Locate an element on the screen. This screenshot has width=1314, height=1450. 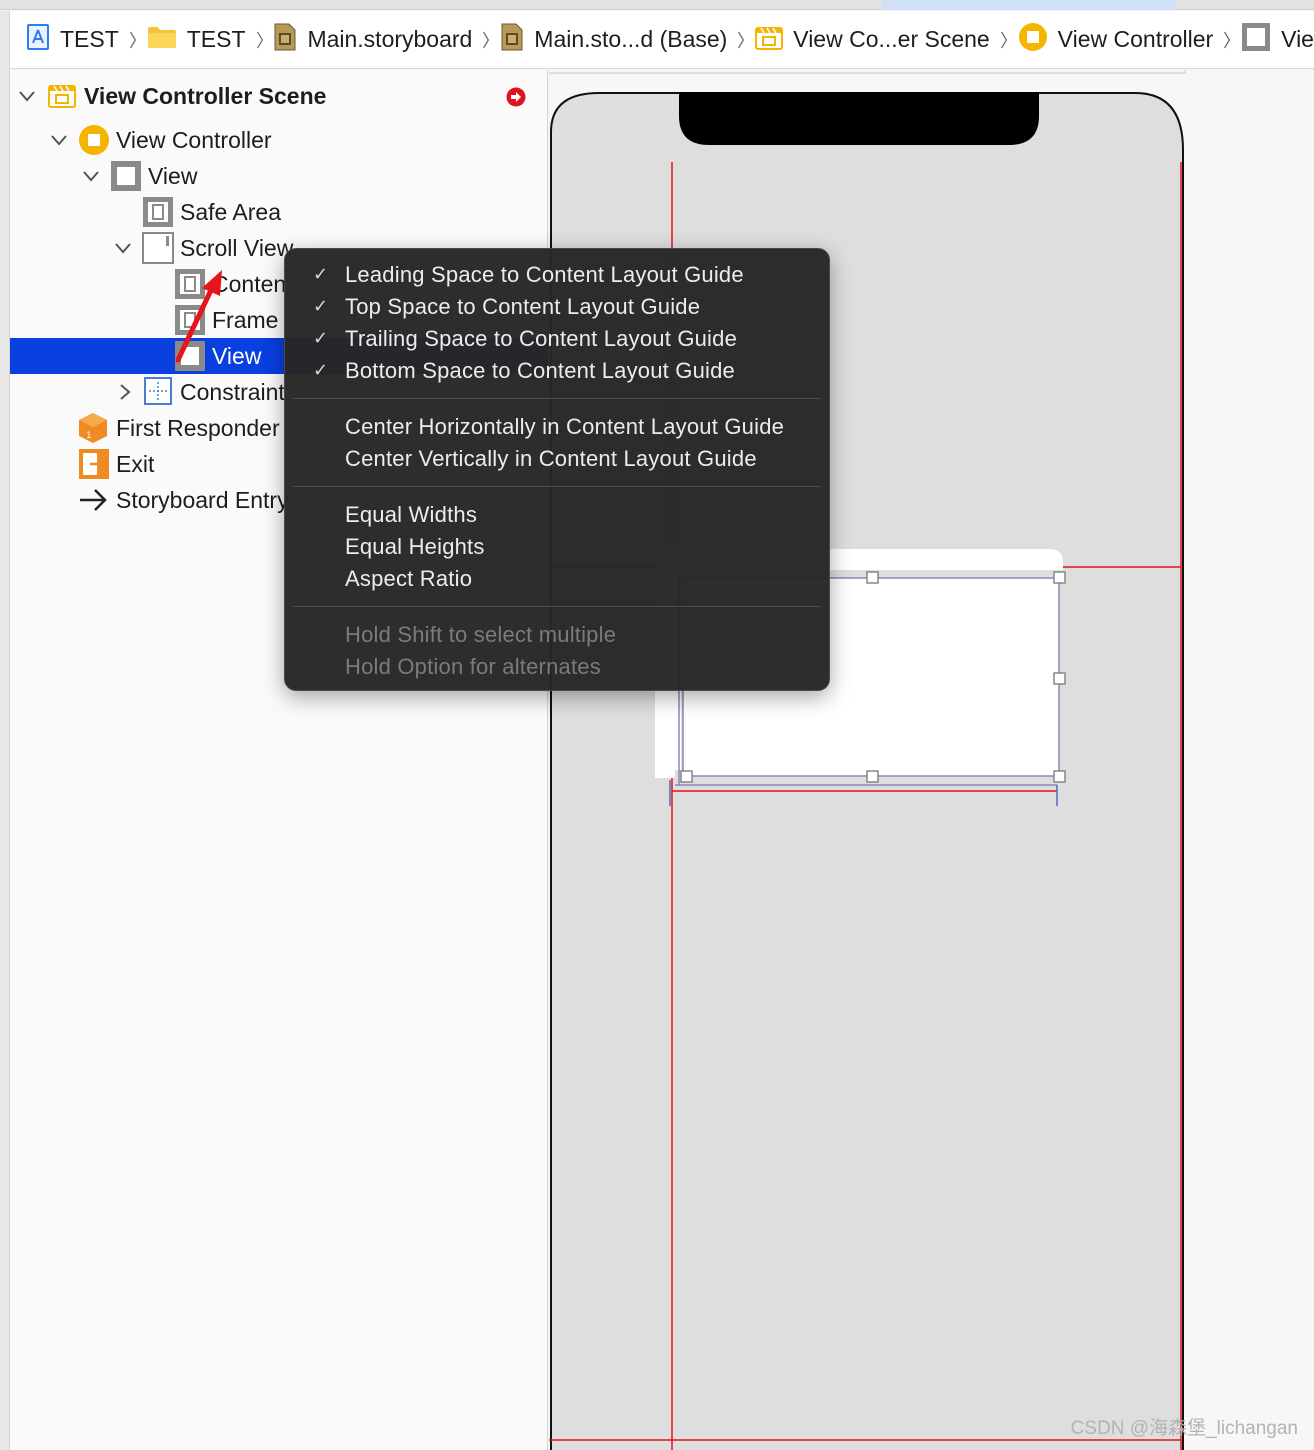
menu-item-label: Trailing Space to Content Layout Guide is located at coordinates (541, 338).